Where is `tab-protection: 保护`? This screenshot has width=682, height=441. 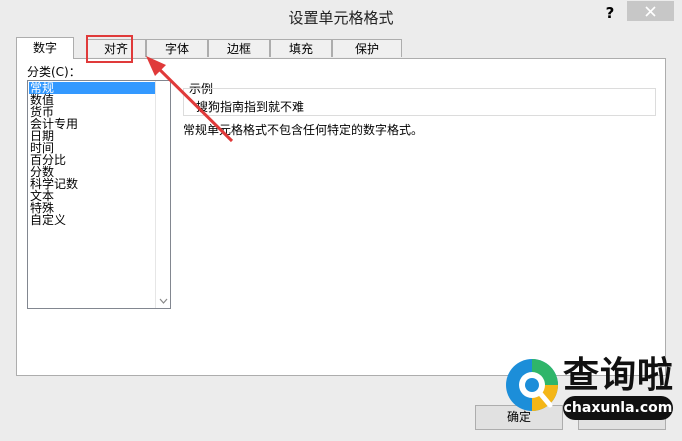
tab-protection: 保护 is located at coordinates (367, 48).